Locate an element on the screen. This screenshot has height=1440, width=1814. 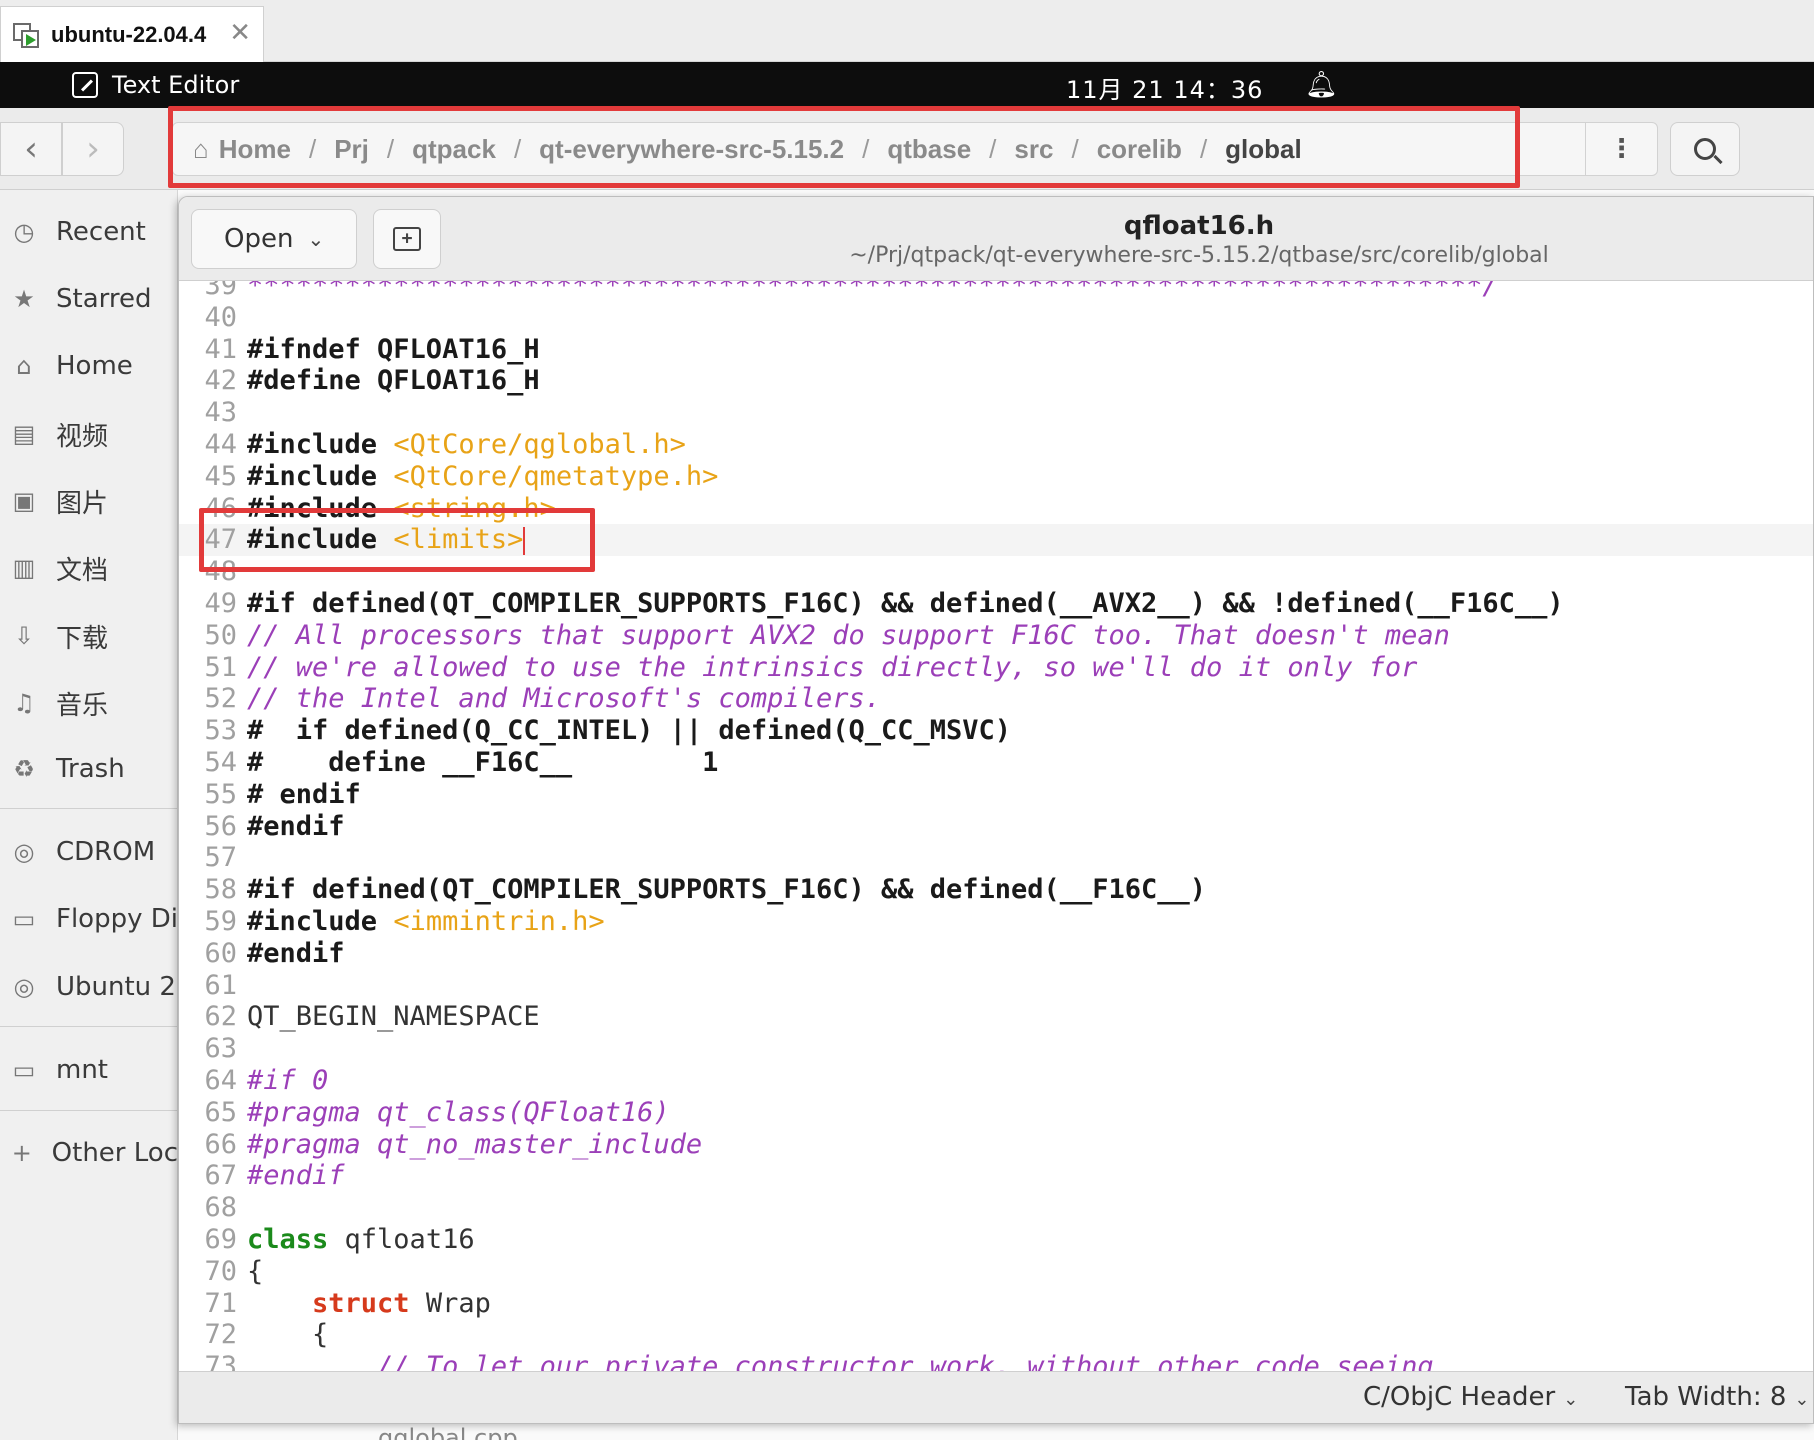
code-line: 47 #include <limits> is located at coordinates (996, 540).